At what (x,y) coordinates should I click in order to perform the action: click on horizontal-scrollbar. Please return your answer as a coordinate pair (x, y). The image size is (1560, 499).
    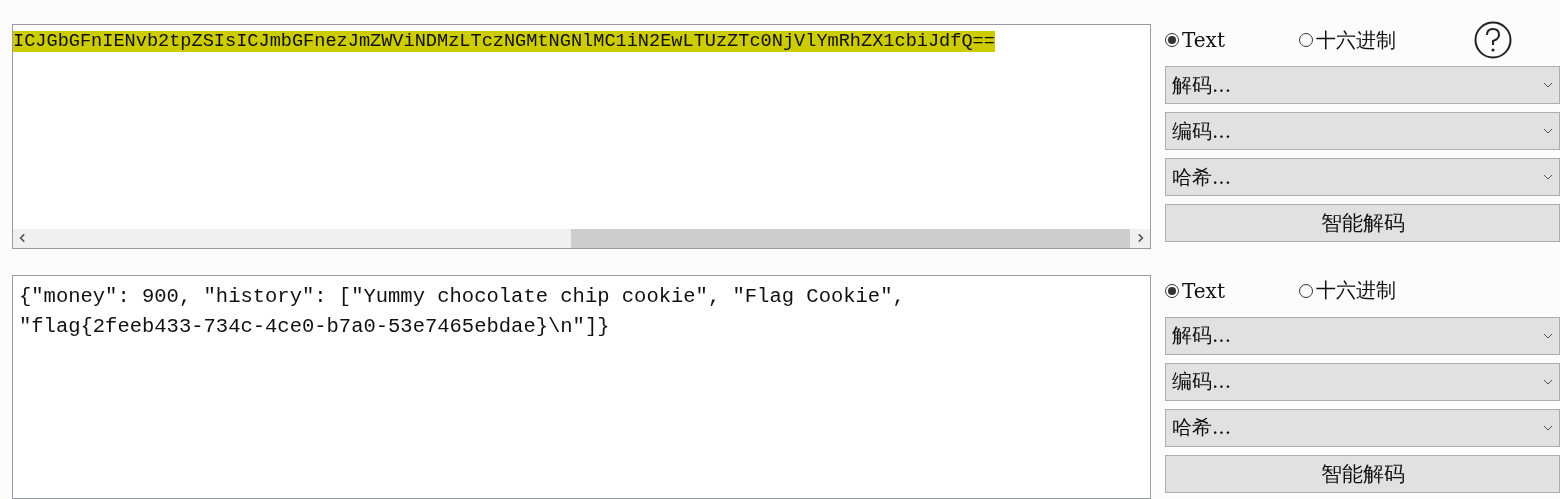
    Looking at the image, I should click on (581, 238).